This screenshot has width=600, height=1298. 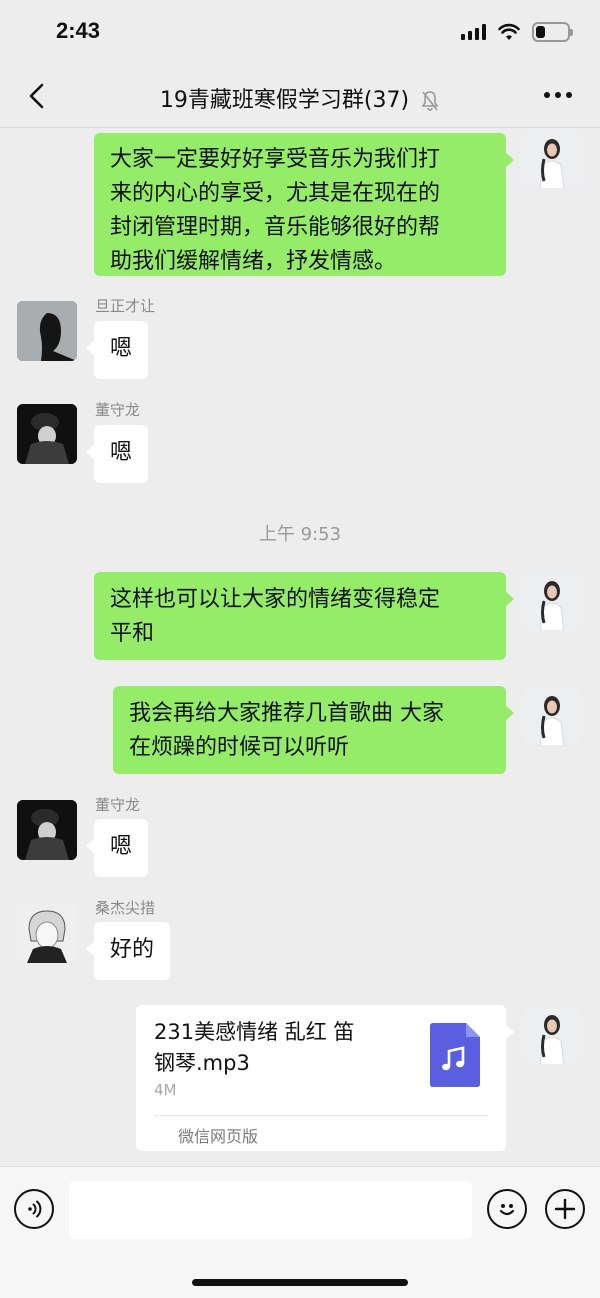 What do you see at coordinates (270, 1210) in the screenshot?
I see `message-text-input` at bounding box center [270, 1210].